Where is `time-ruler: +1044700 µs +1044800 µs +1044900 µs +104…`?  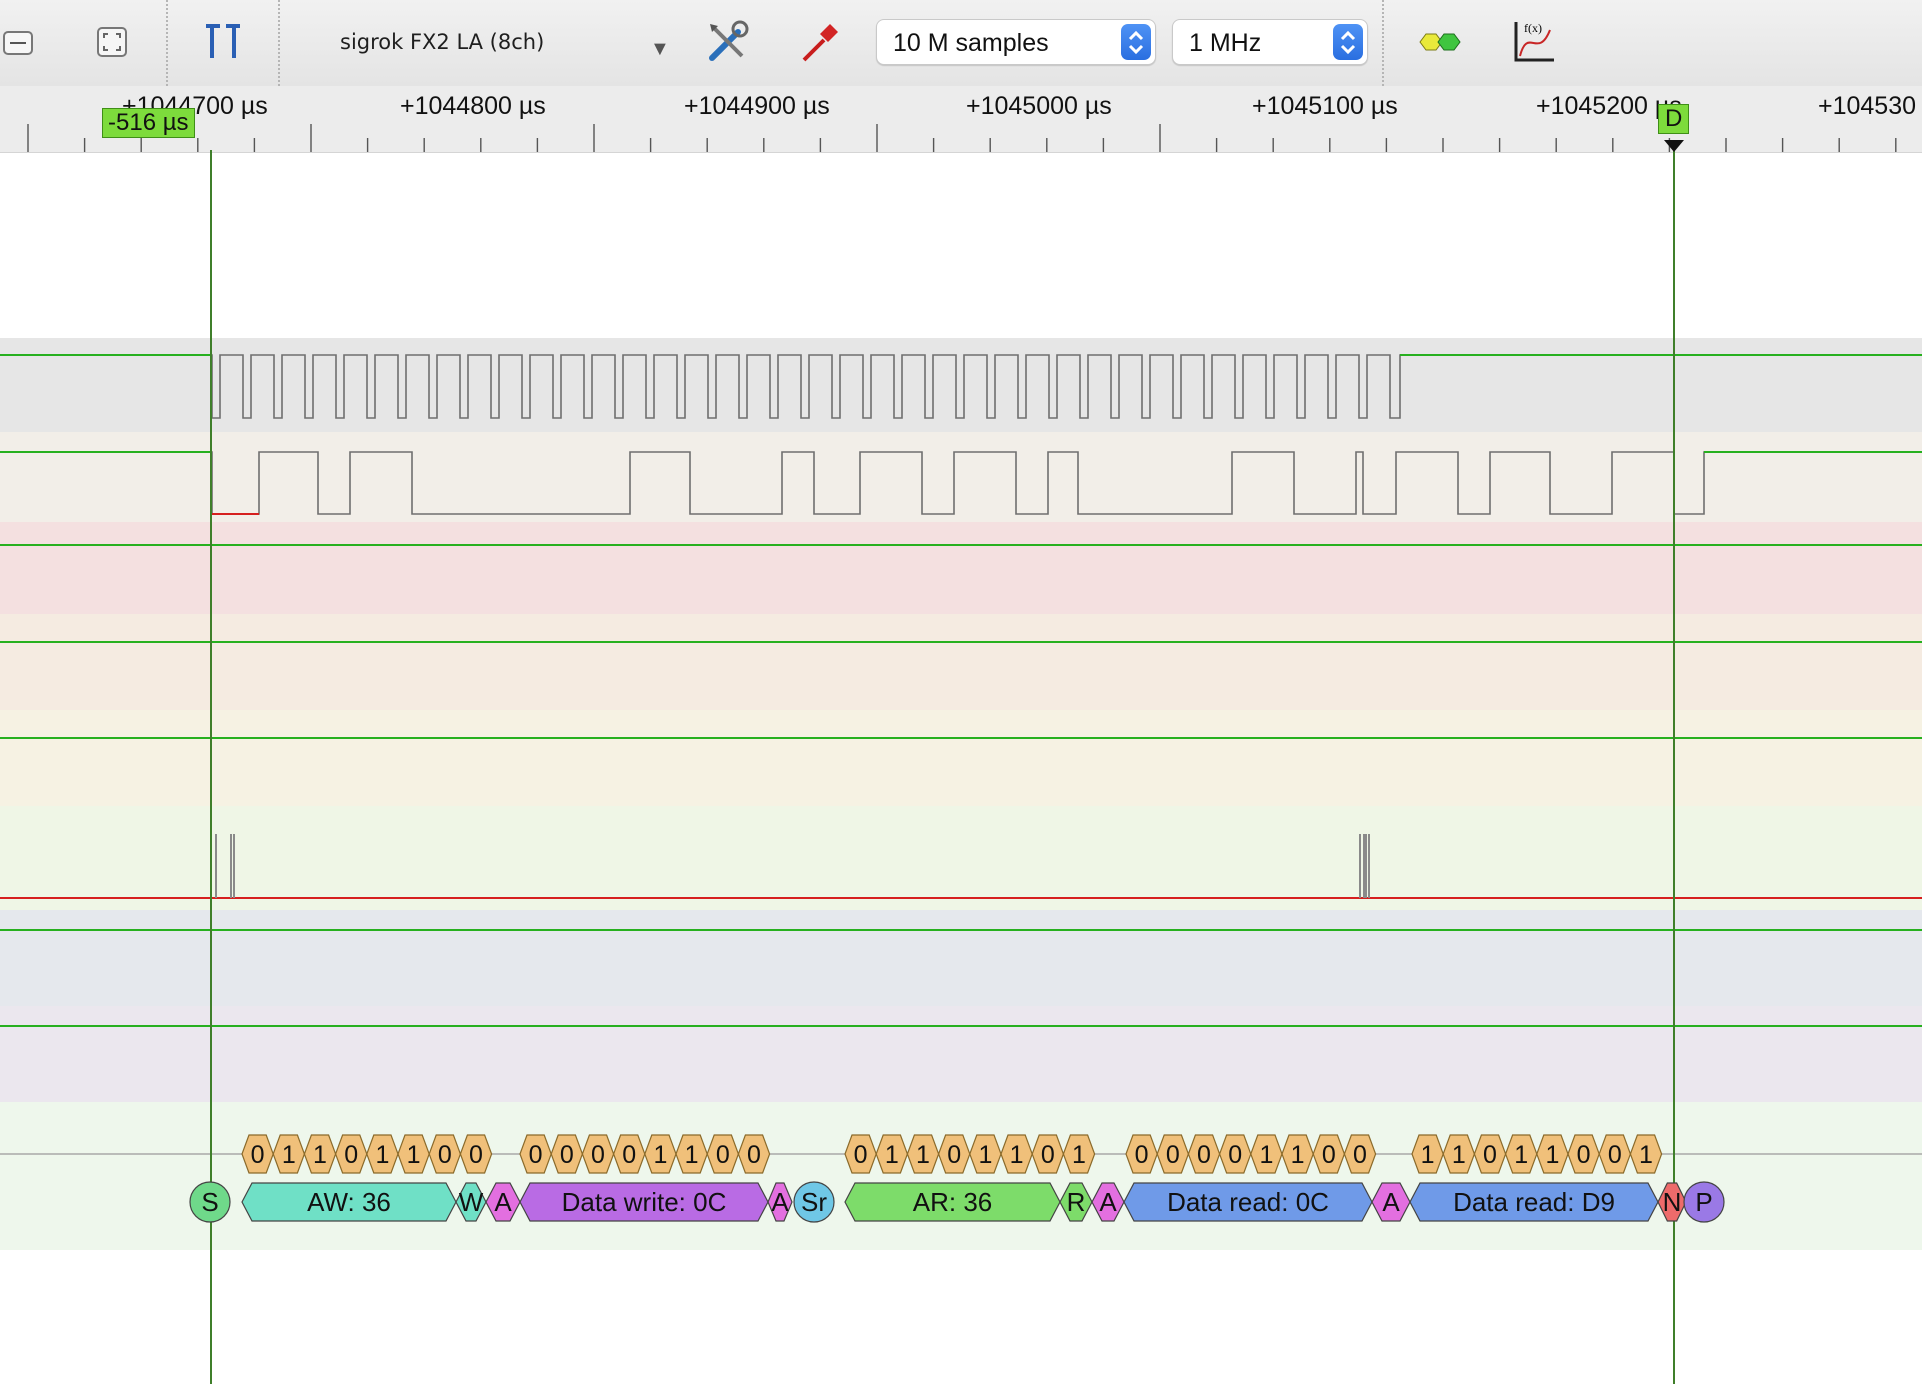 time-ruler: +1044700 µs +1044800 µs +1044900 µs +104… is located at coordinates (961, 119).